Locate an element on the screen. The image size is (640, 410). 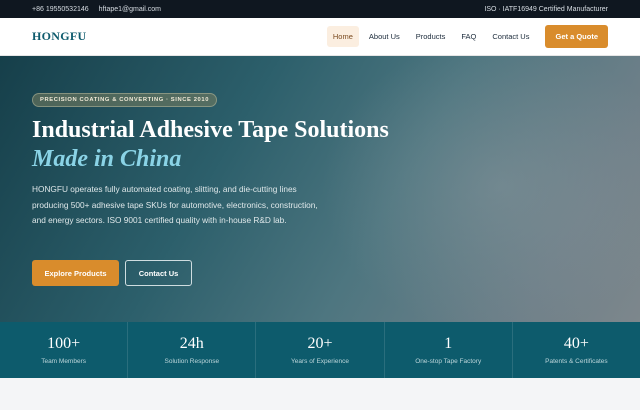
stat-team-members: 100+ Team Members is located at coordinates (64, 350).